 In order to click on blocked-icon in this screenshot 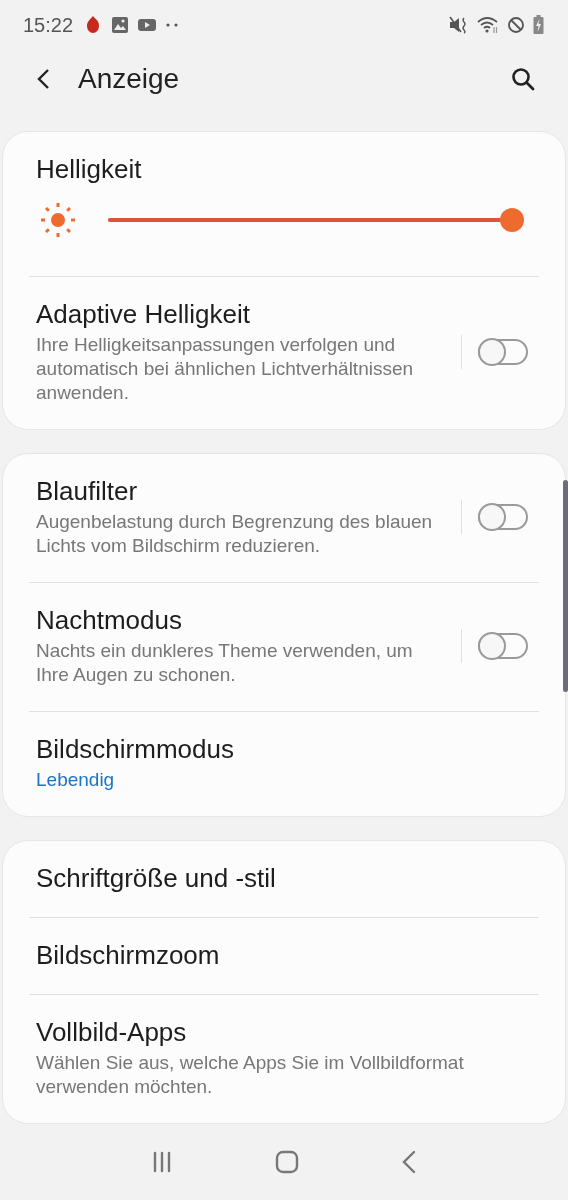, I will do `click(516, 25)`.